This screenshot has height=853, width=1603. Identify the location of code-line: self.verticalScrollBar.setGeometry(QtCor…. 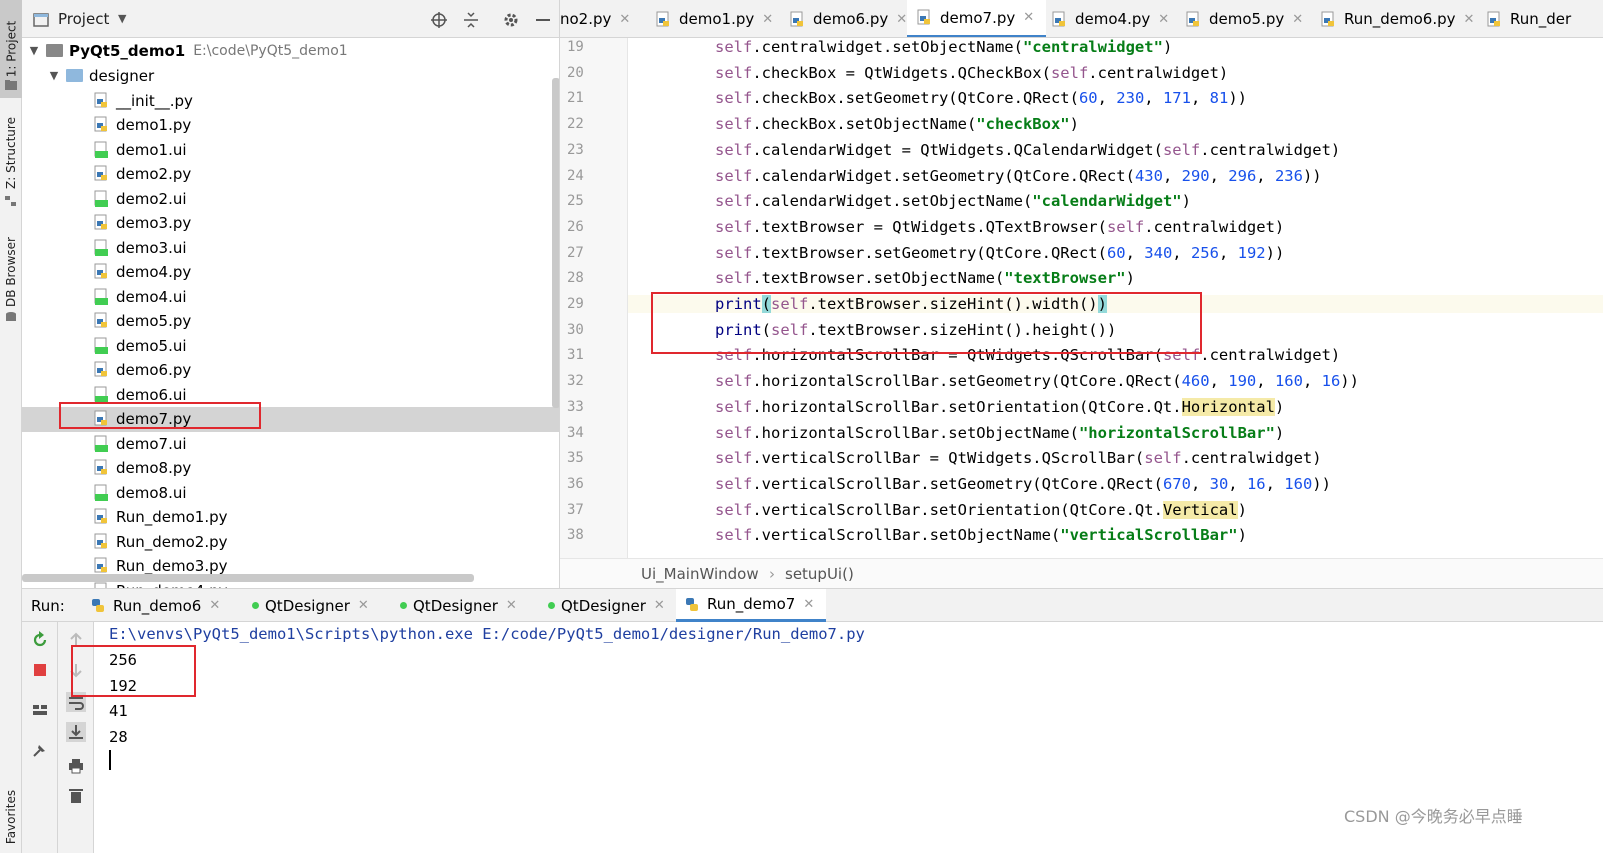
(1023, 484).